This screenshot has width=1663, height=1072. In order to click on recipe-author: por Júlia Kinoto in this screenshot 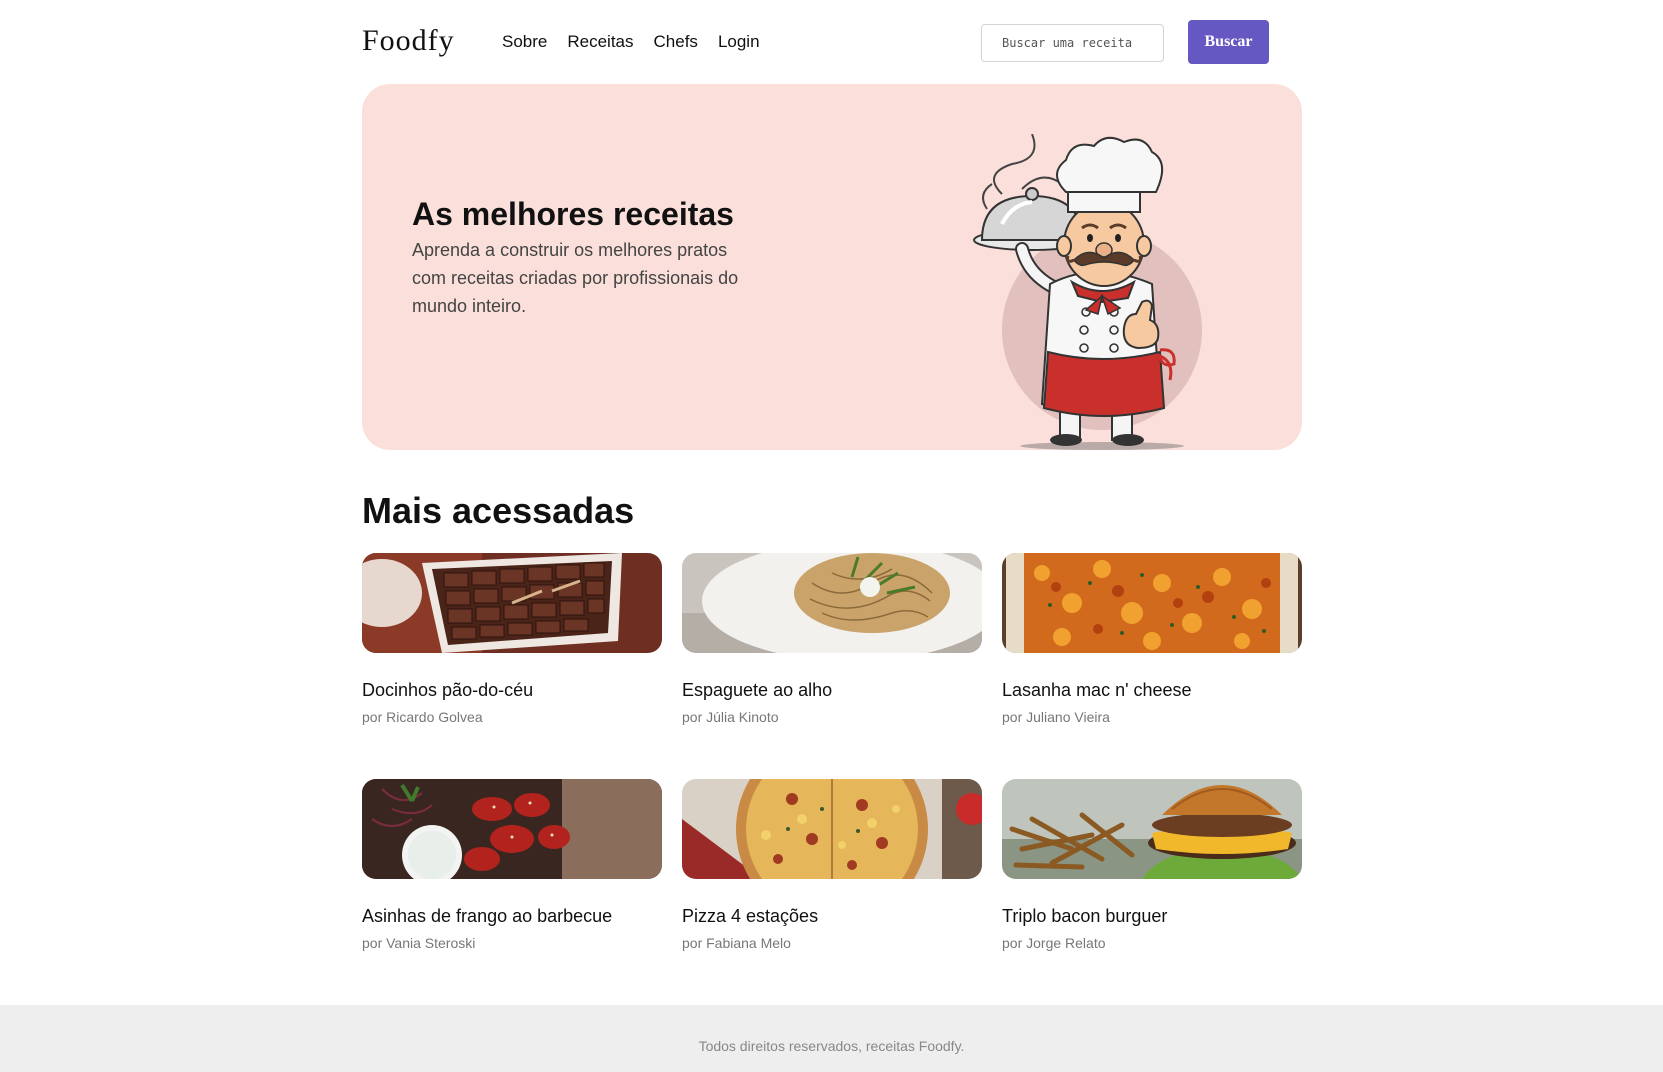, I will do `click(730, 717)`.